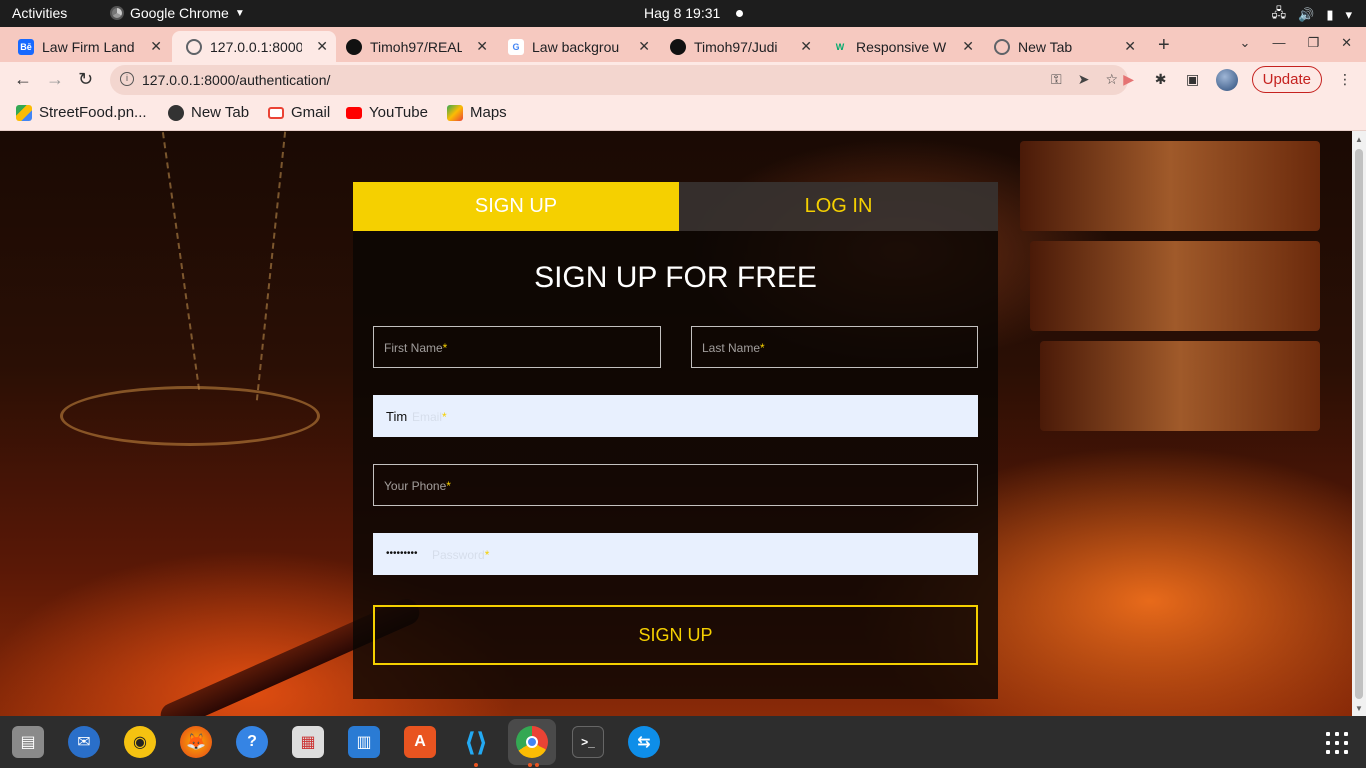 The width and height of the screenshot is (1366, 768). Describe the element at coordinates (516, 206) in the screenshot. I see `tab-signup: SIGN UP` at that location.